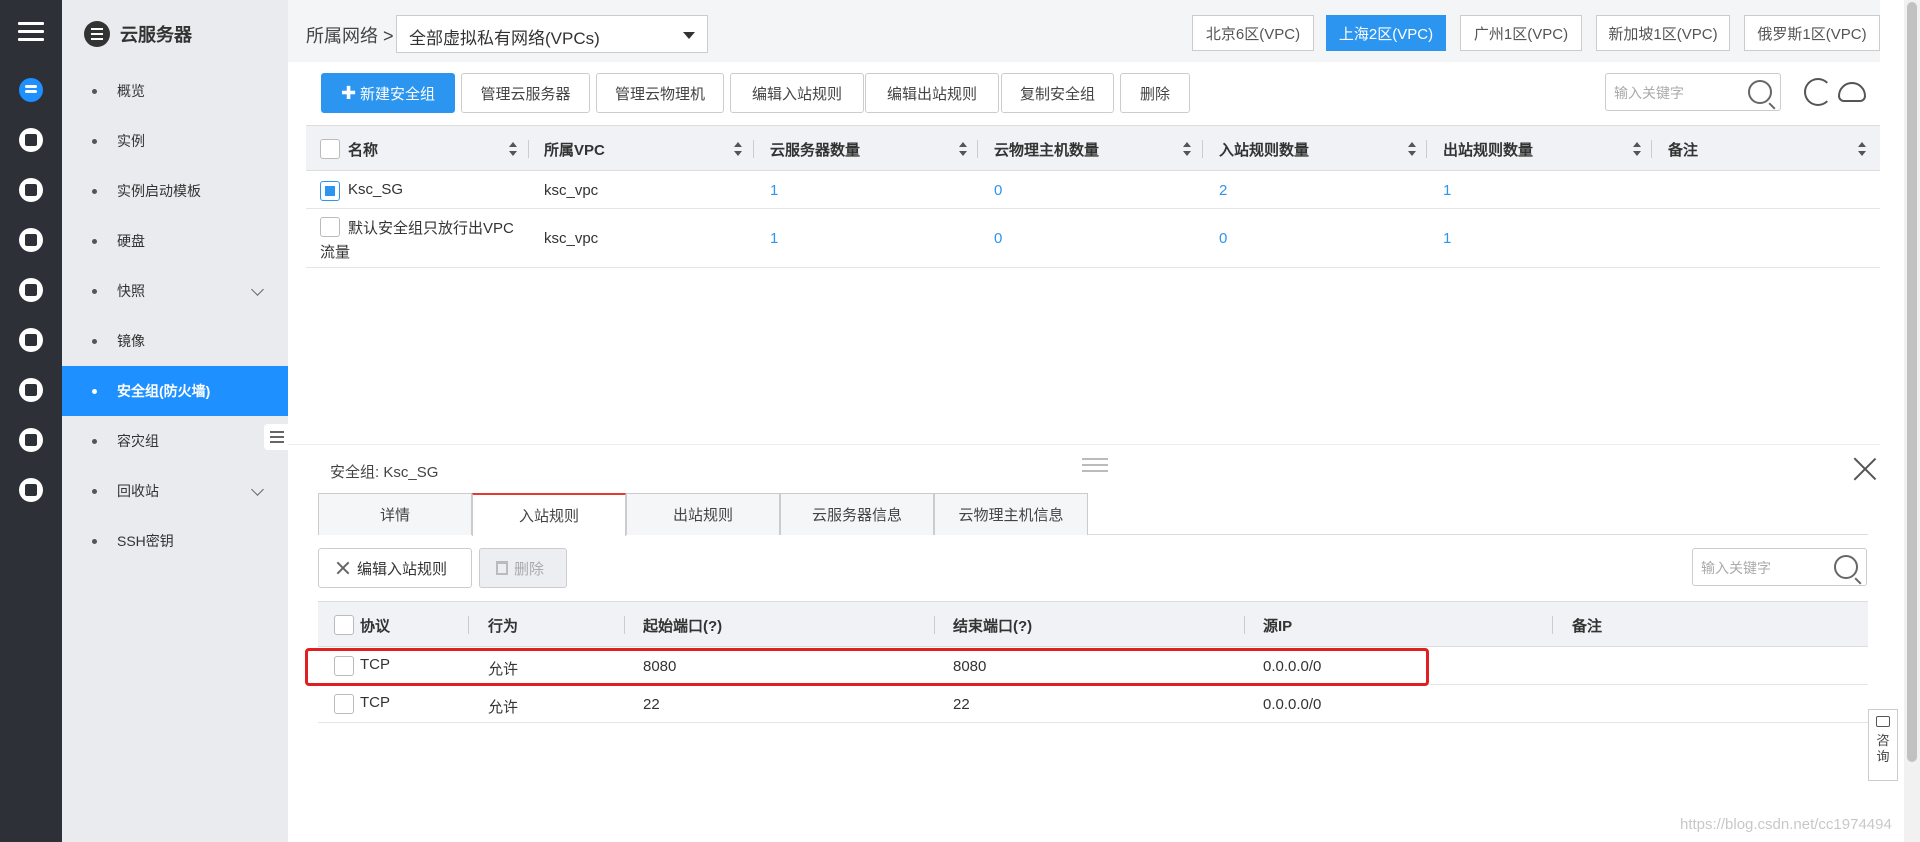 This screenshot has height=842, width=1920. What do you see at coordinates (1912, 382) in the screenshot?
I see `scrollbar-thumb` at bounding box center [1912, 382].